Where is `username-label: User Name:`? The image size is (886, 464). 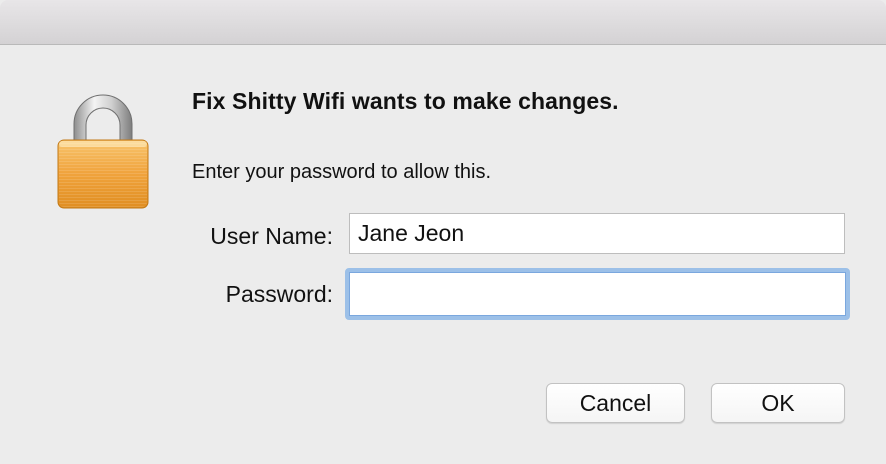 username-label: User Name: is located at coordinates (271, 236).